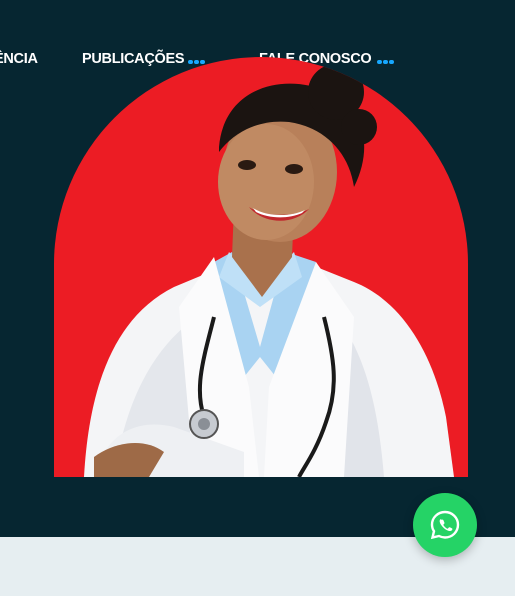 The image size is (515, 596). I want to click on nav-item-experiencia: ÊNCIA, so click(19, 59).